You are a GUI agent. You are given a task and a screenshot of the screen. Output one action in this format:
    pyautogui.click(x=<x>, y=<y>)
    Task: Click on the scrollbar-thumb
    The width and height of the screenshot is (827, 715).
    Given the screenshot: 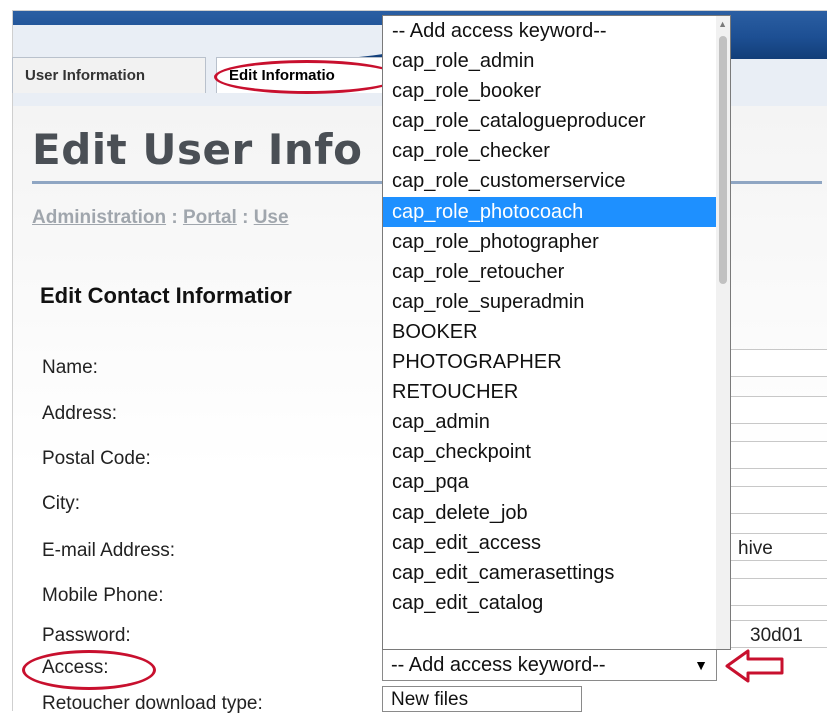 What is the action you would take?
    pyautogui.click(x=723, y=160)
    